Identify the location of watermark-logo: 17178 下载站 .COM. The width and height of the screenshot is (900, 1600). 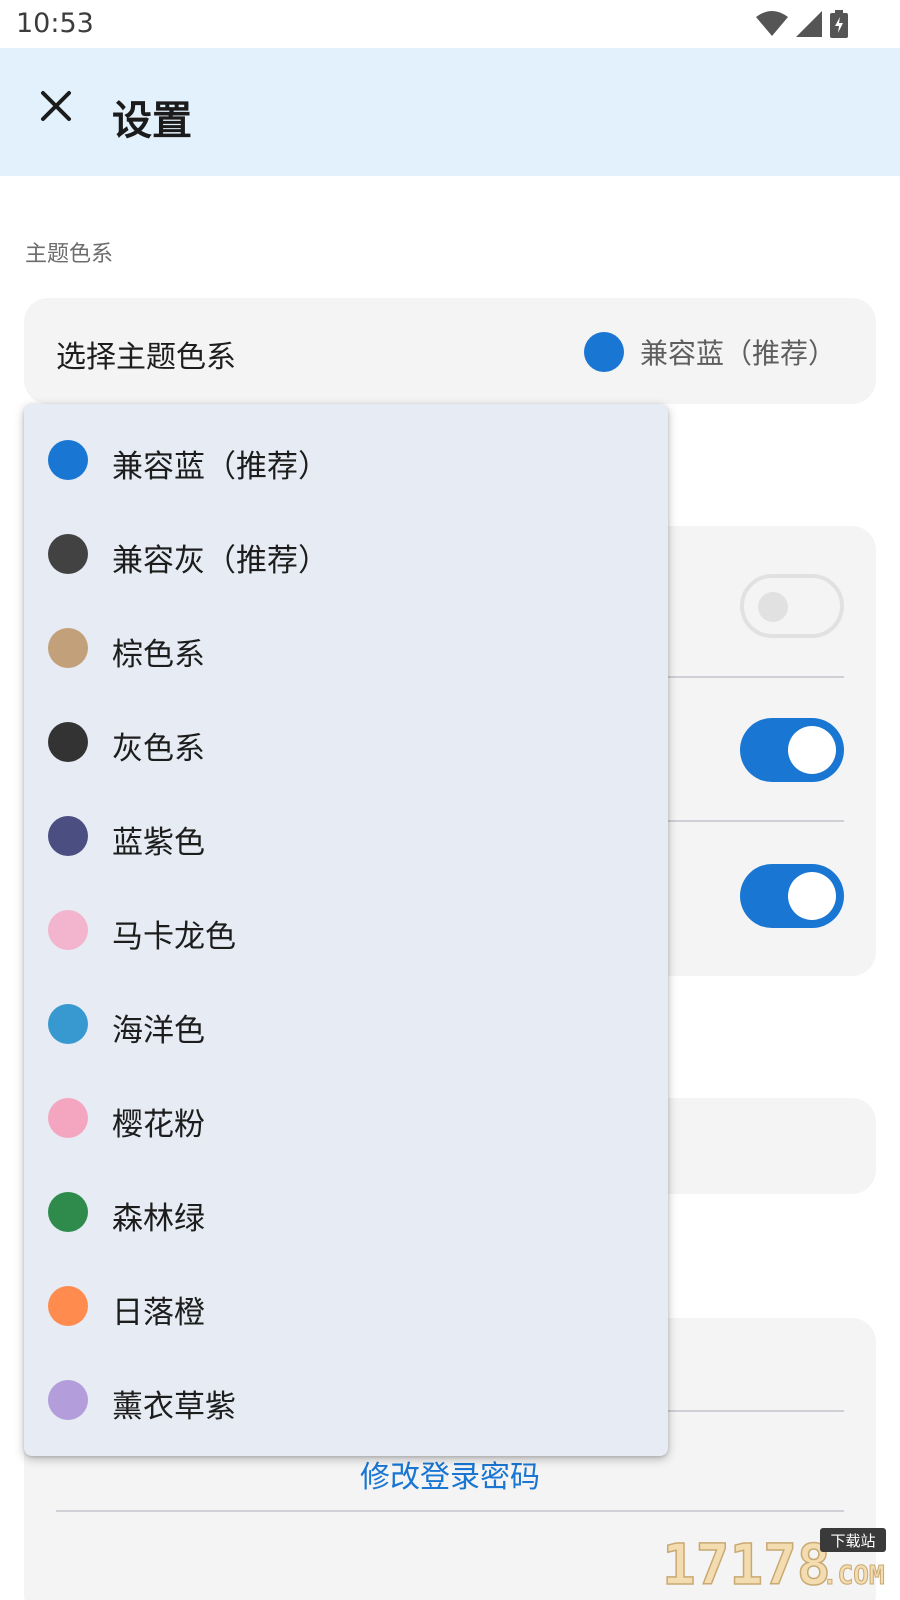
(775, 1562).